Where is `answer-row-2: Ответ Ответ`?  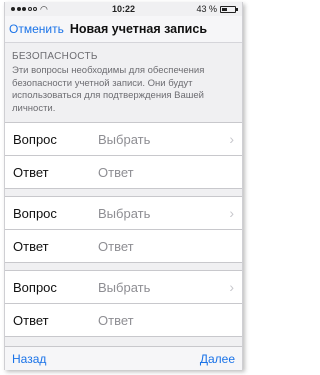
answer-row-2: Ответ Ответ is located at coordinates (123, 246).